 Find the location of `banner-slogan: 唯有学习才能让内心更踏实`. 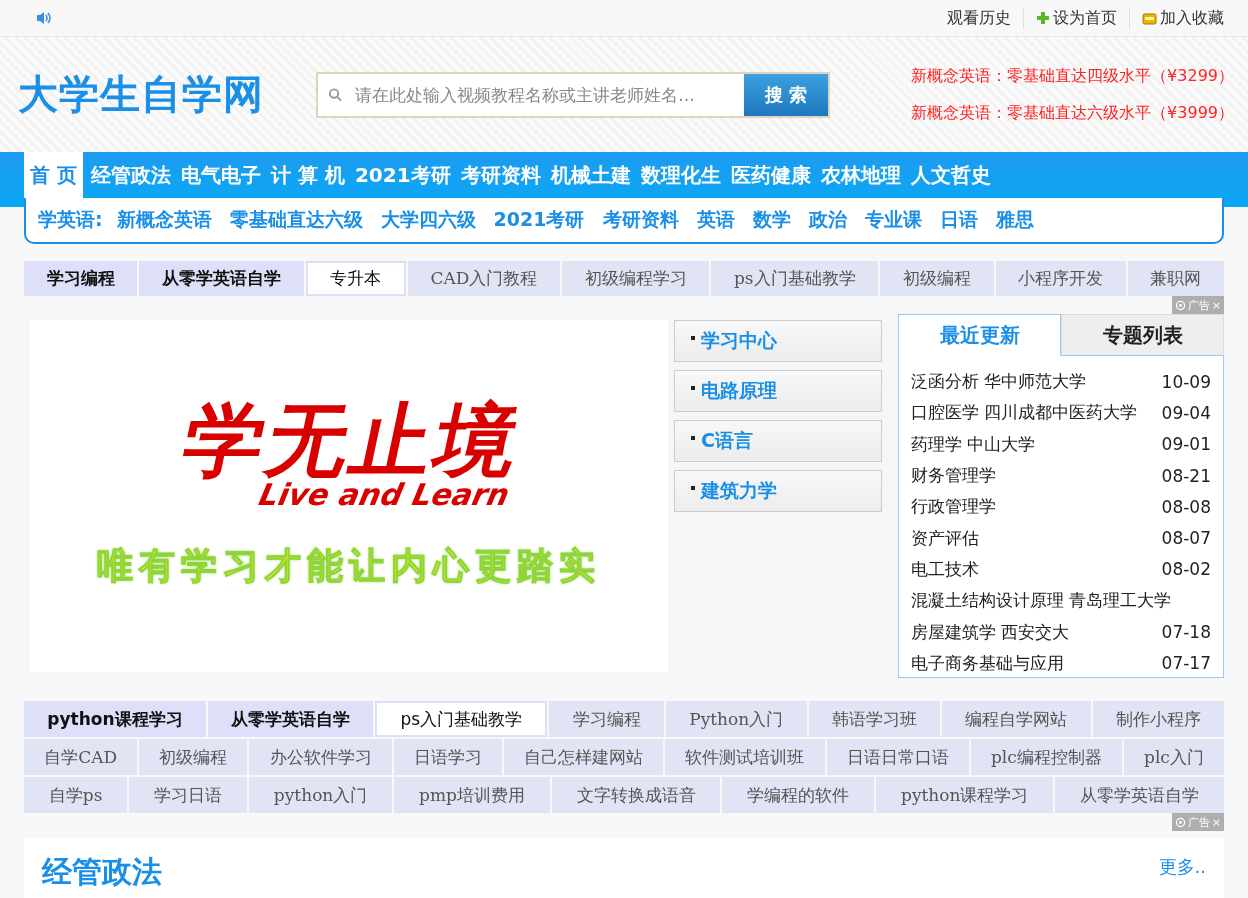

banner-slogan: 唯有学习才能让内心更踏实 is located at coordinates (349, 565).